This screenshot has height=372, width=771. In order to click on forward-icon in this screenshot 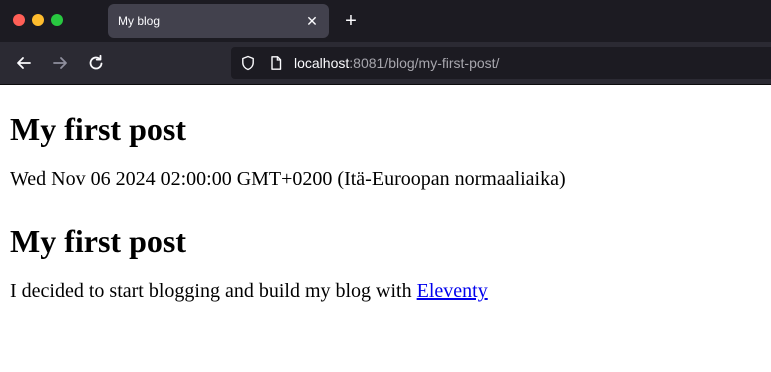, I will do `click(60, 63)`.